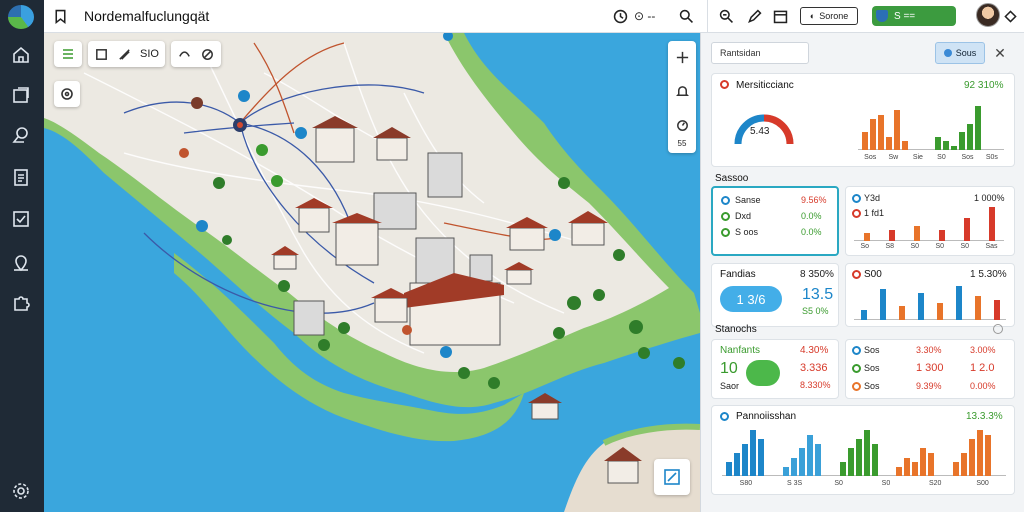 The height and width of the screenshot is (512, 1024). What do you see at coordinates (982, 368) in the screenshot?
I see `row-value: 1 2.0` at bounding box center [982, 368].